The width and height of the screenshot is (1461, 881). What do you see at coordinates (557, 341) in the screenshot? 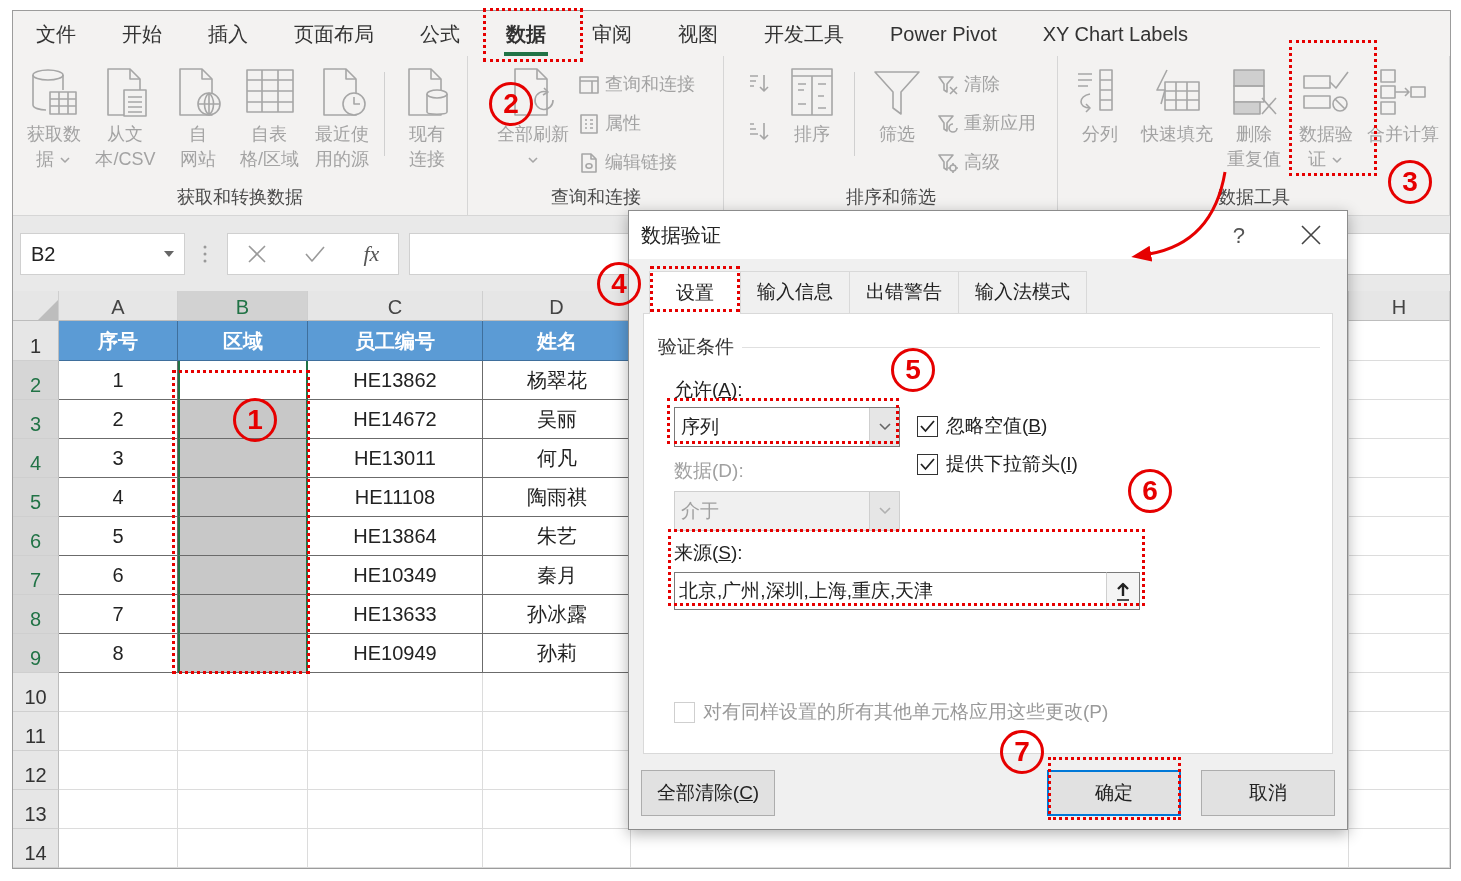
I see `column-heading: 姓名` at bounding box center [557, 341].